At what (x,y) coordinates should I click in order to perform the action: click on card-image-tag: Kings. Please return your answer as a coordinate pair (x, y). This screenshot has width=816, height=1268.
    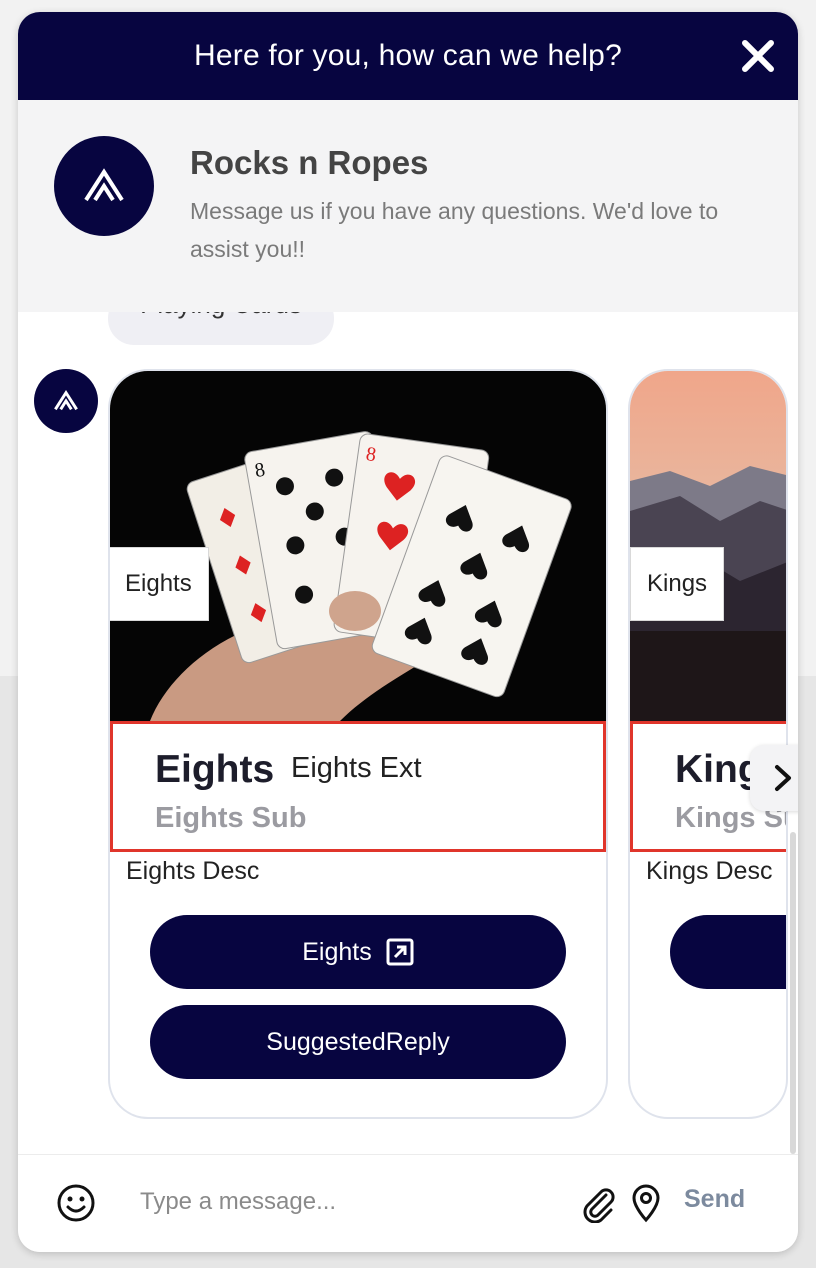
    Looking at the image, I should click on (677, 584).